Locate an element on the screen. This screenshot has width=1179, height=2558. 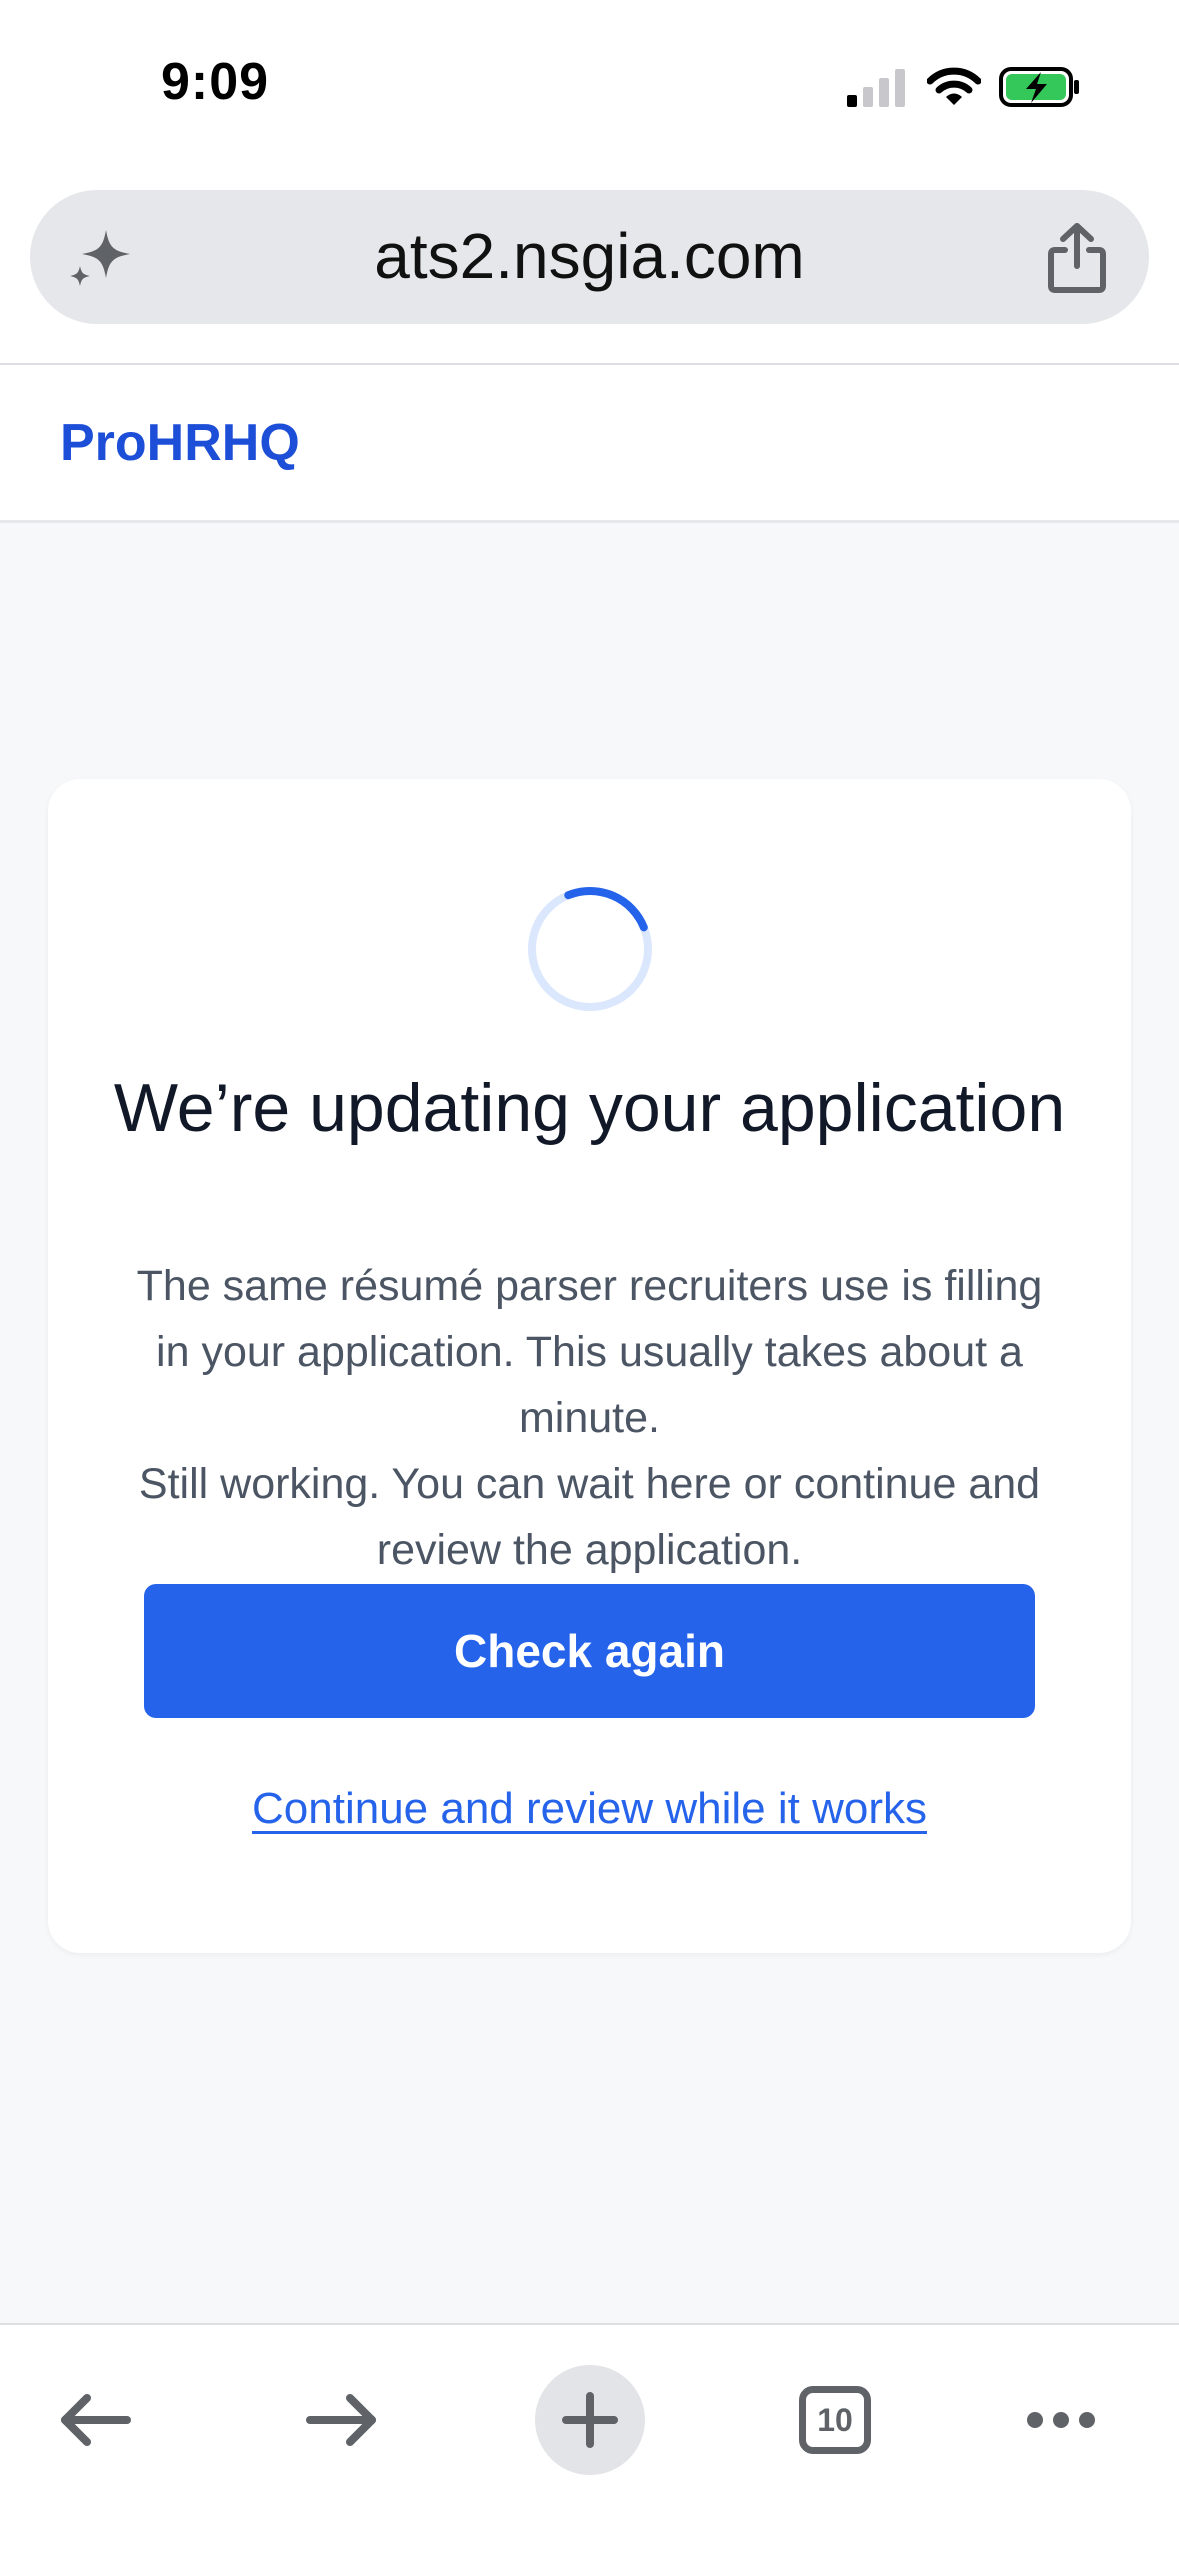
cellular-signal-icon is located at coordinates (876, 88).